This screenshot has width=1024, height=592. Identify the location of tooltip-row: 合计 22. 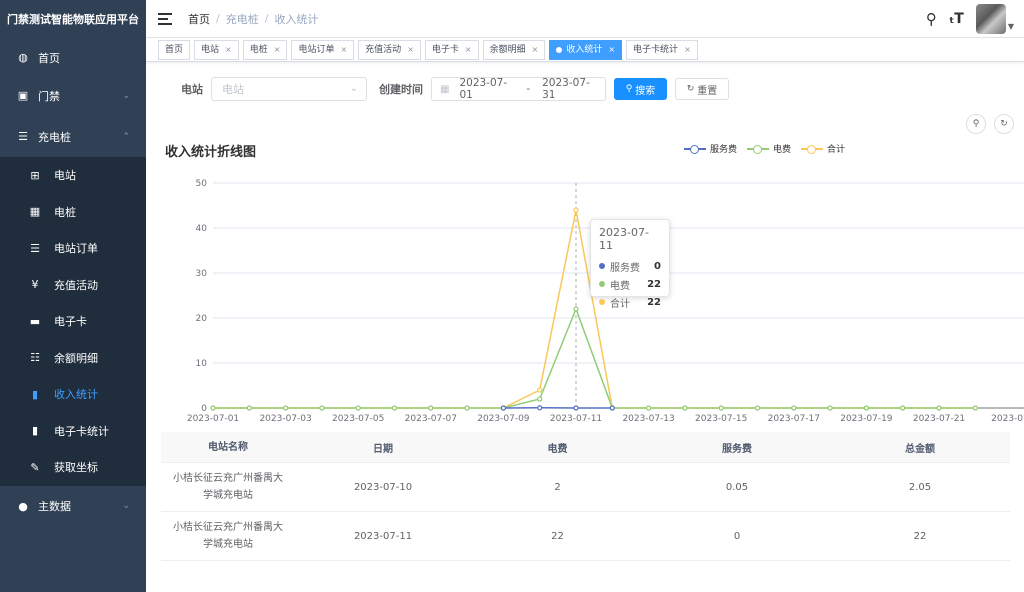
(630, 302).